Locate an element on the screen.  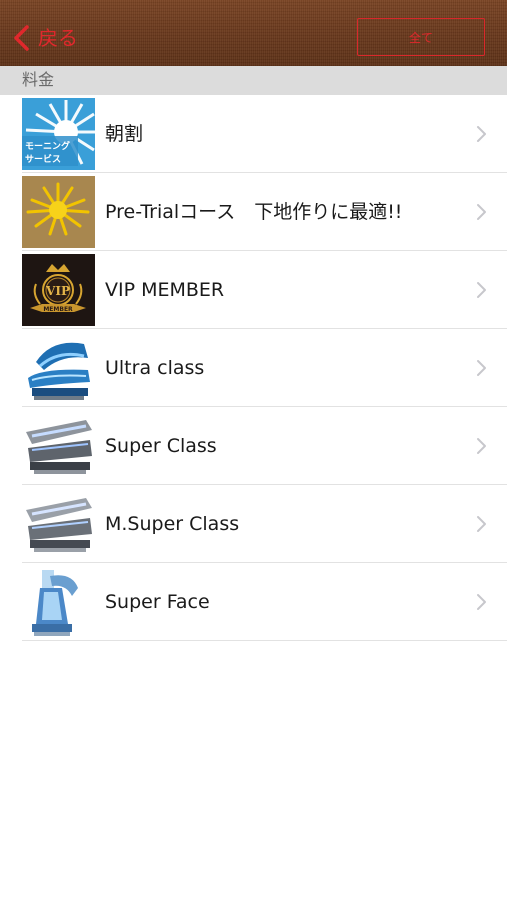
list-item-ultra-class: Ultra class is located at coordinates (253, 368).